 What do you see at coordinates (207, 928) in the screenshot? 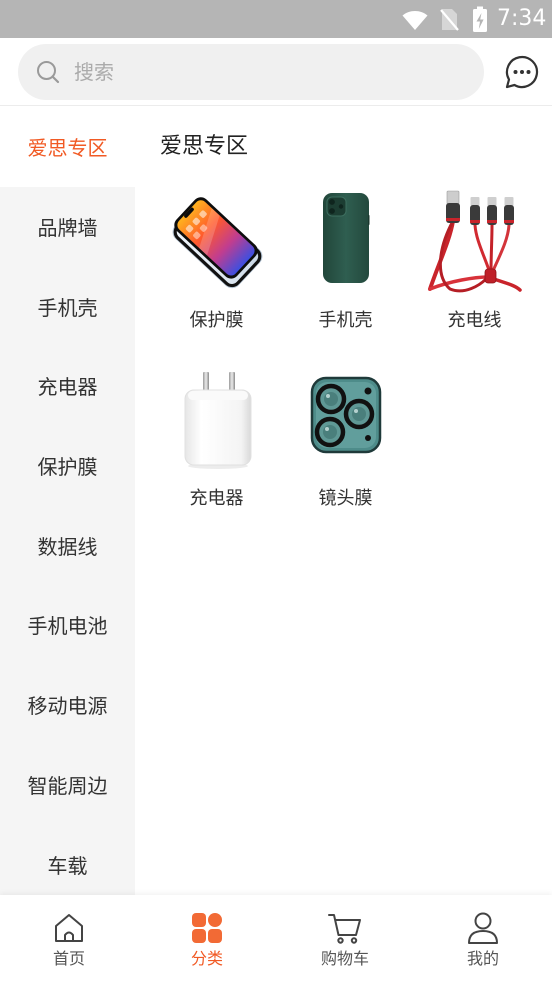
I see `category-grid-icon` at bounding box center [207, 928].